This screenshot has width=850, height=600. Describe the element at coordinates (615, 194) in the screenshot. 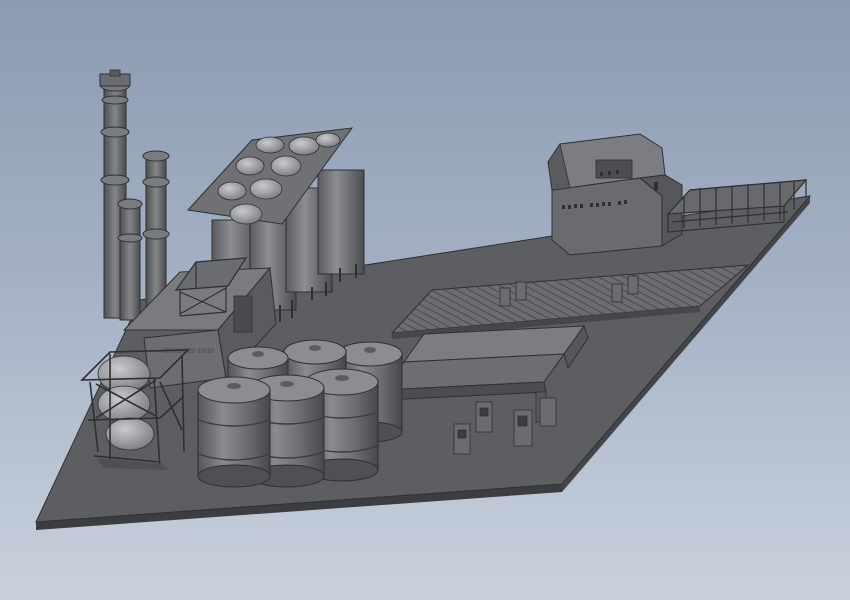

I see `warehouse-building` at that location.